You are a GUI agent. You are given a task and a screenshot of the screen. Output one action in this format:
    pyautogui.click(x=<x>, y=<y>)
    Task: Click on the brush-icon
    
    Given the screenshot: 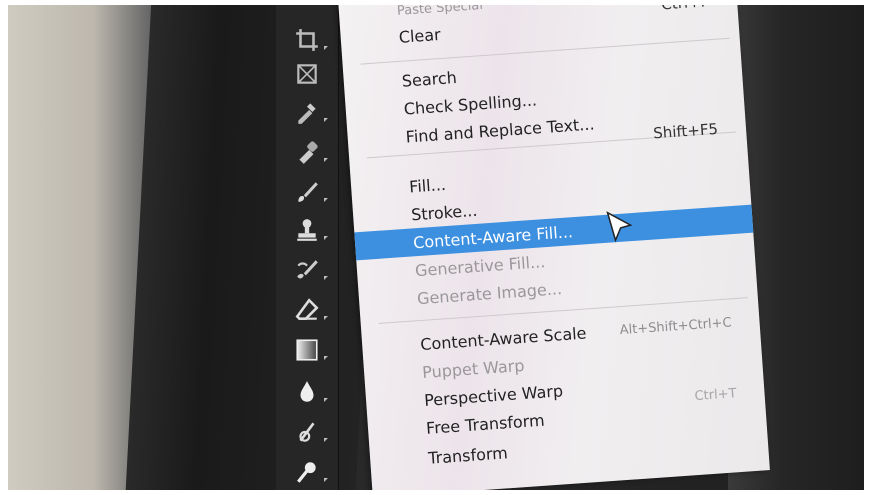 What is the action you would take?
    pyautogui.click(x=308, y=192)
    